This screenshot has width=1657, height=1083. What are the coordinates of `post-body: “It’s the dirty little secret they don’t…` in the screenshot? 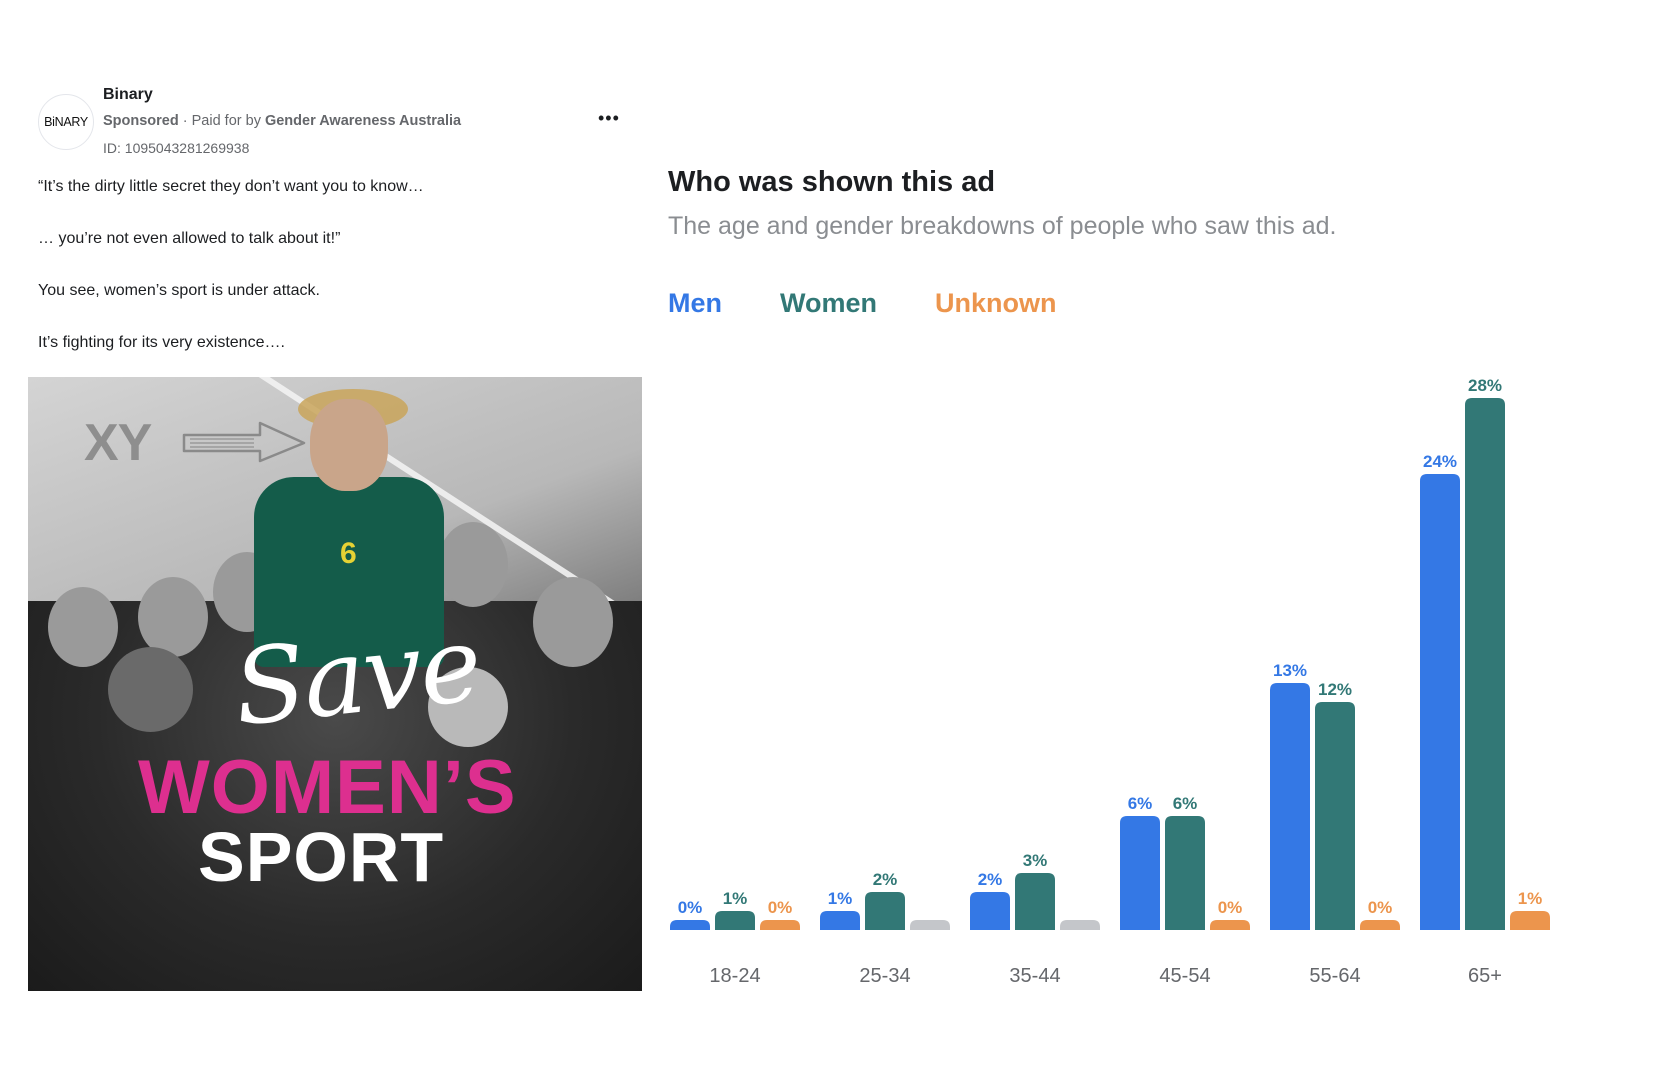 It's located at (335, 265).